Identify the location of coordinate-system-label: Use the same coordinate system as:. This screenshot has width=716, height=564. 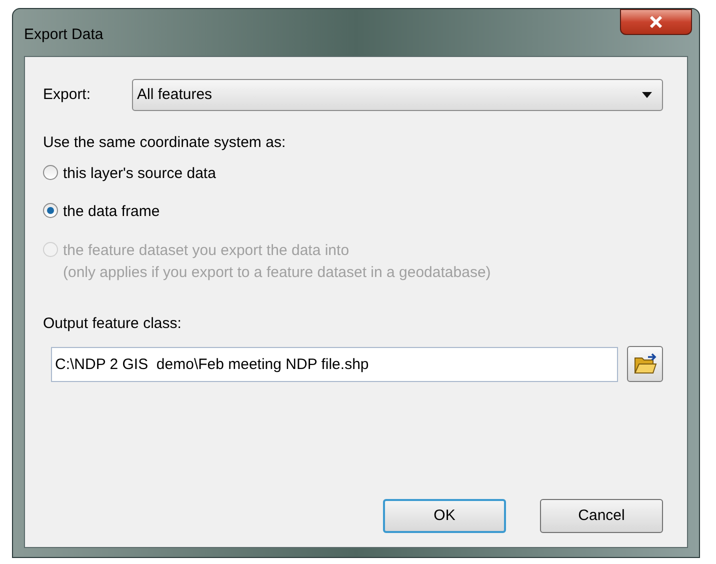
(165, 143).